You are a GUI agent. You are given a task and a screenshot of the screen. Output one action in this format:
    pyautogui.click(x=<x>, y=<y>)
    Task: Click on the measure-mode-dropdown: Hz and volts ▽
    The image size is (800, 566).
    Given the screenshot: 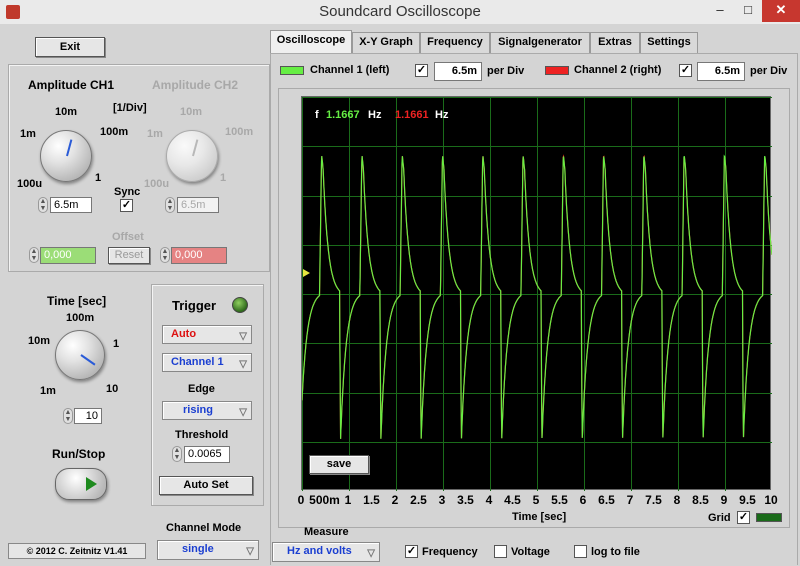 What is the action you would take?
    pyautogui.click(x=326, y=552)
    